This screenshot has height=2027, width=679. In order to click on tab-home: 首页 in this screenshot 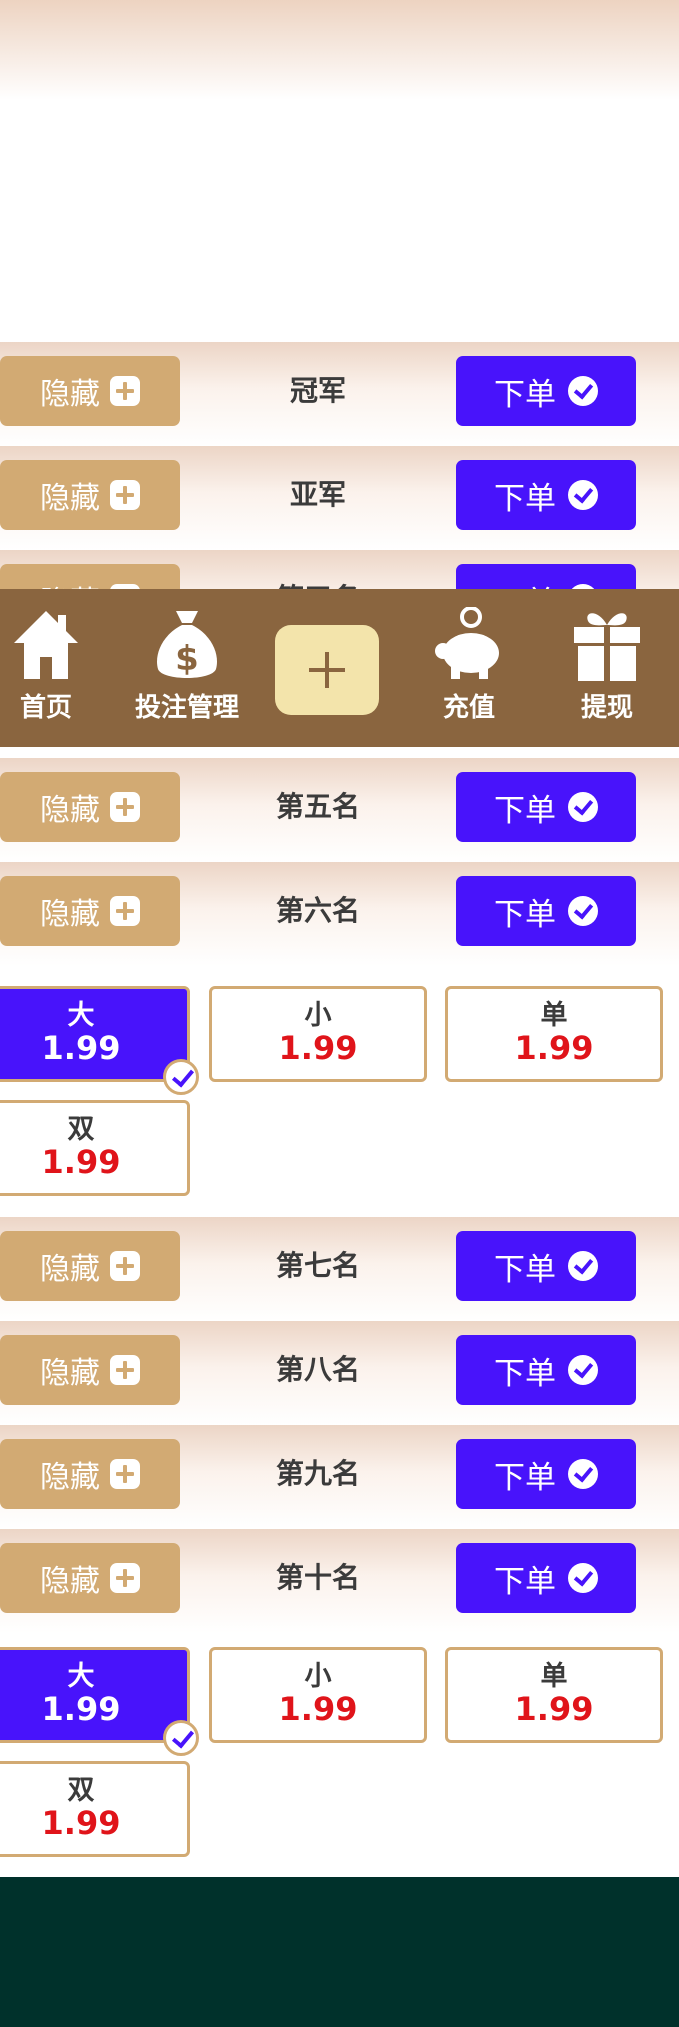, I will do `click(46, 668)`.